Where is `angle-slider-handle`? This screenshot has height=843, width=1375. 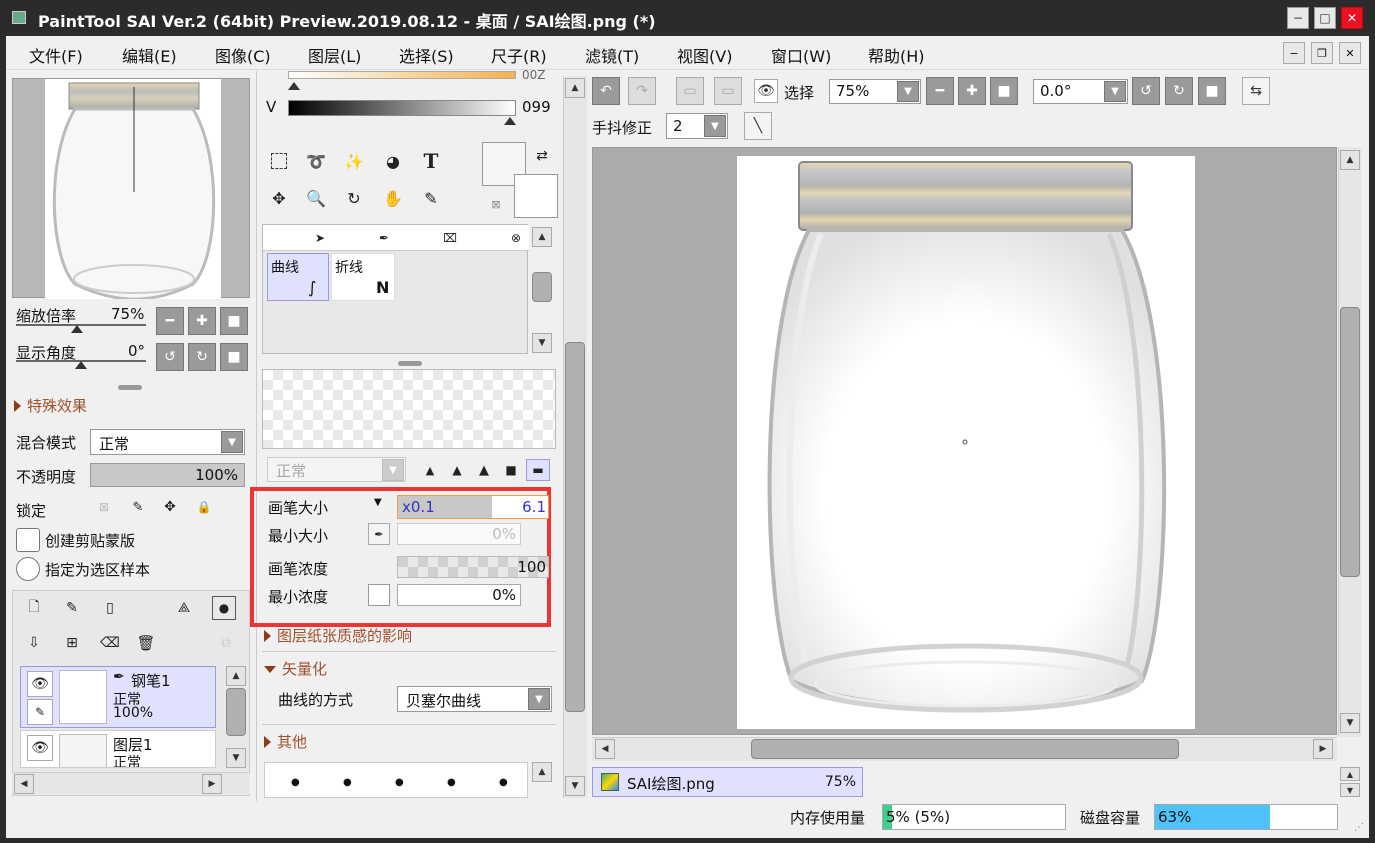
angle-slider-handle is located at coordinates (81, 365).